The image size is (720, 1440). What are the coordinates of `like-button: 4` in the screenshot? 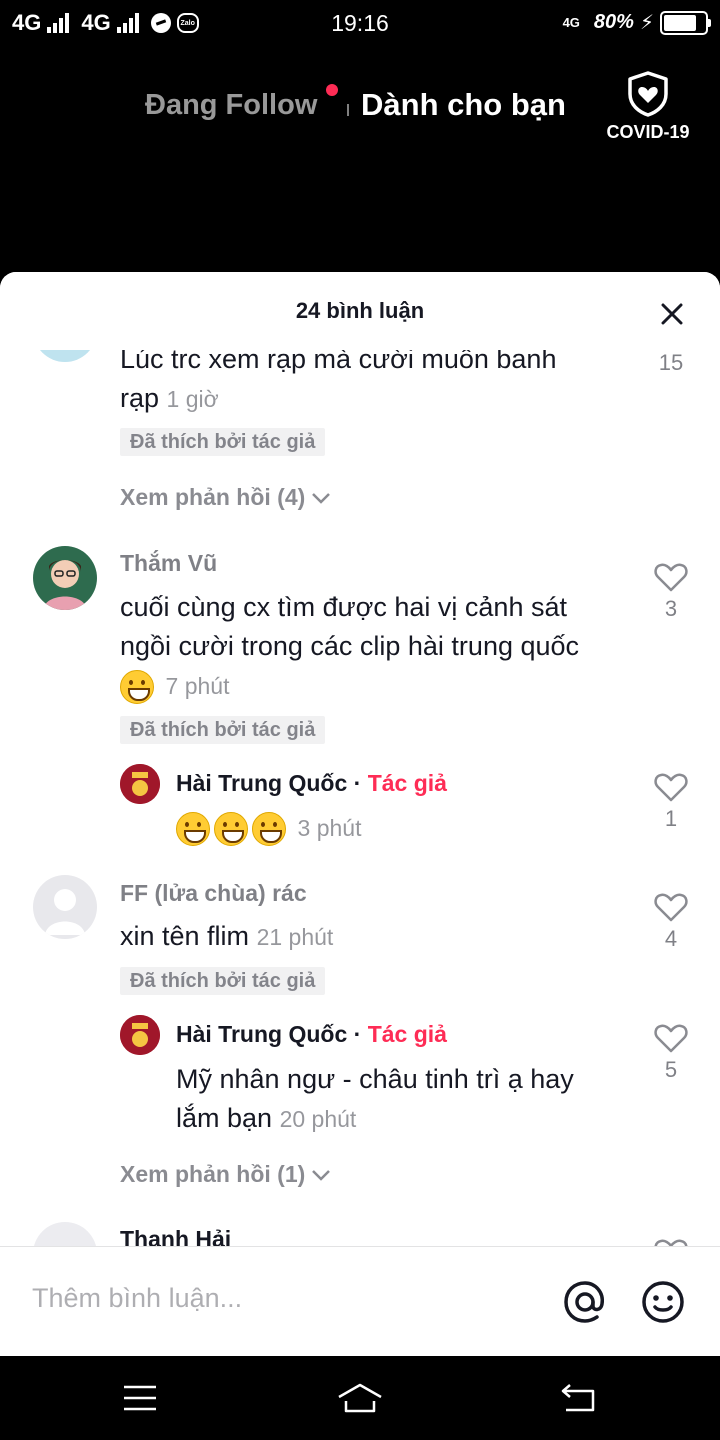 It's located at (671, 922).